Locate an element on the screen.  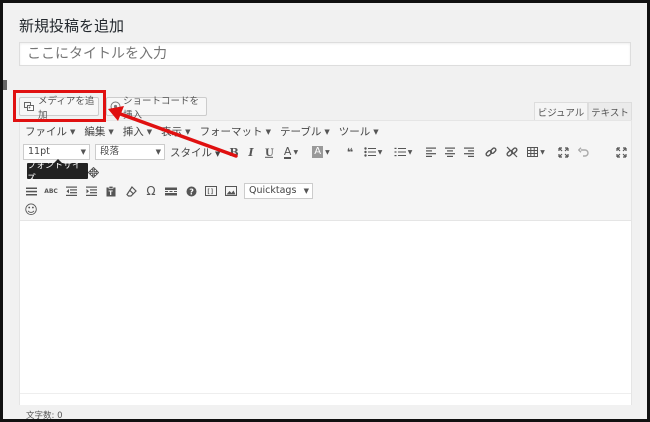
insert-shortcode-button: ショートコードを挿入 is located at coordinates (156, 108).